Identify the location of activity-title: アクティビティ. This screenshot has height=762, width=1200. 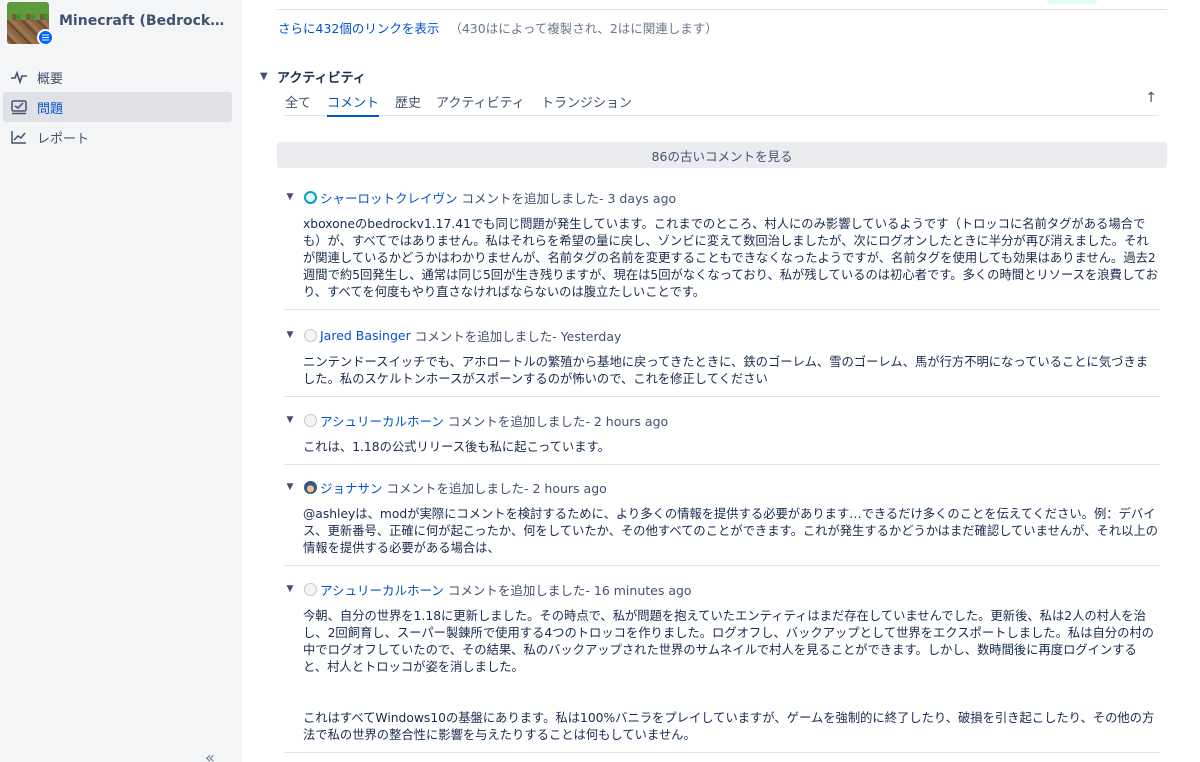
(321, 78).